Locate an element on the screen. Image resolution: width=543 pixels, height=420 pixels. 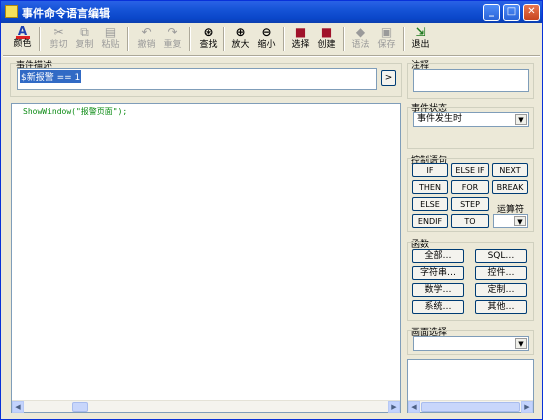
exit-button: ⇲ 退出 is located at coordinates (420, 39).